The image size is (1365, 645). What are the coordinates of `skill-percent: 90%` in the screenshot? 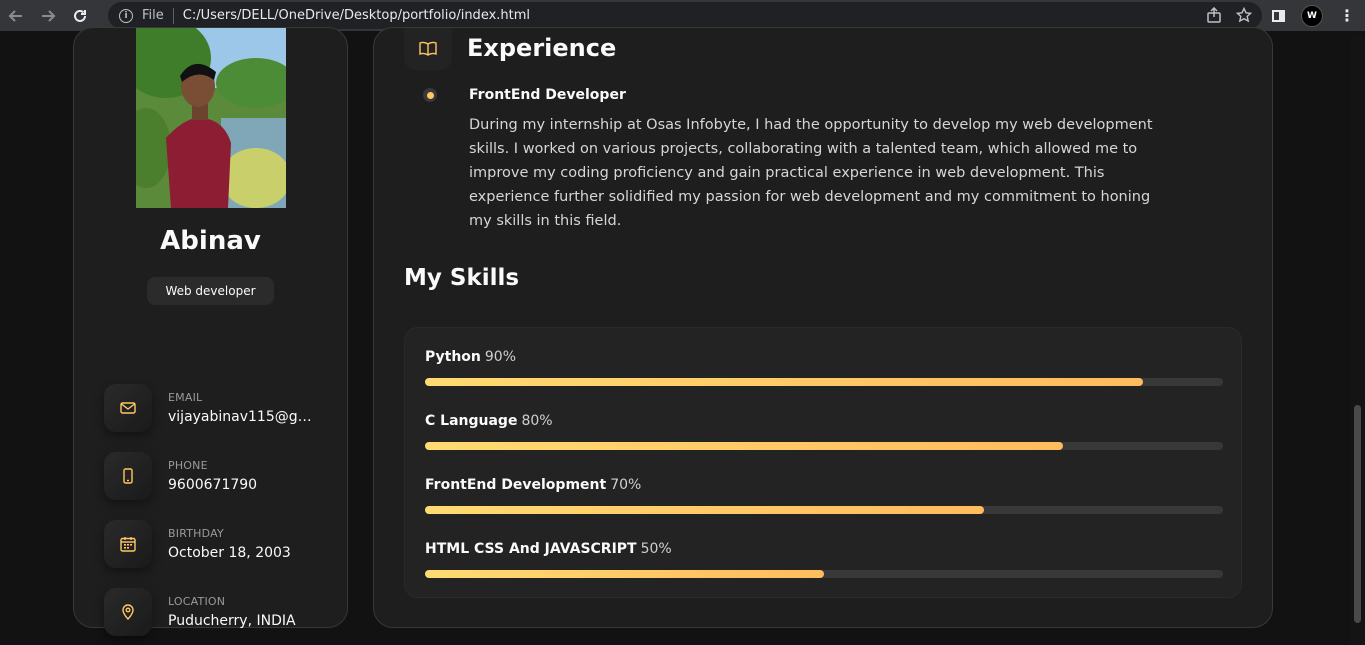 It's located at (500, 357).